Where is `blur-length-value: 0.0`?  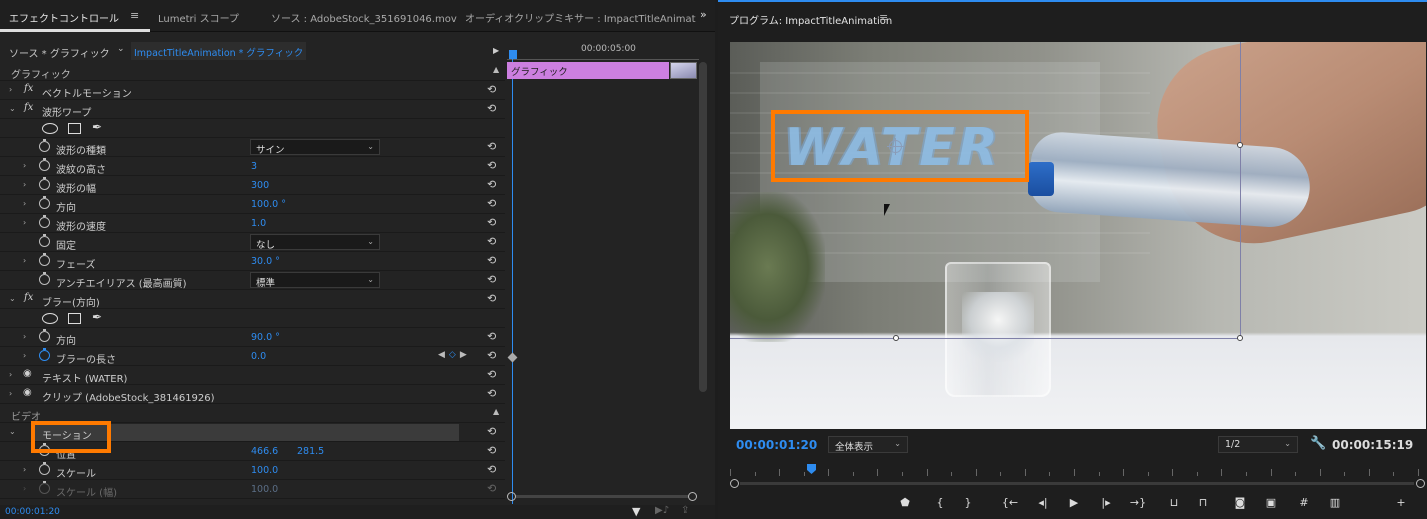
blur-length-value: 0.0 is located at coordinates (258, 356).